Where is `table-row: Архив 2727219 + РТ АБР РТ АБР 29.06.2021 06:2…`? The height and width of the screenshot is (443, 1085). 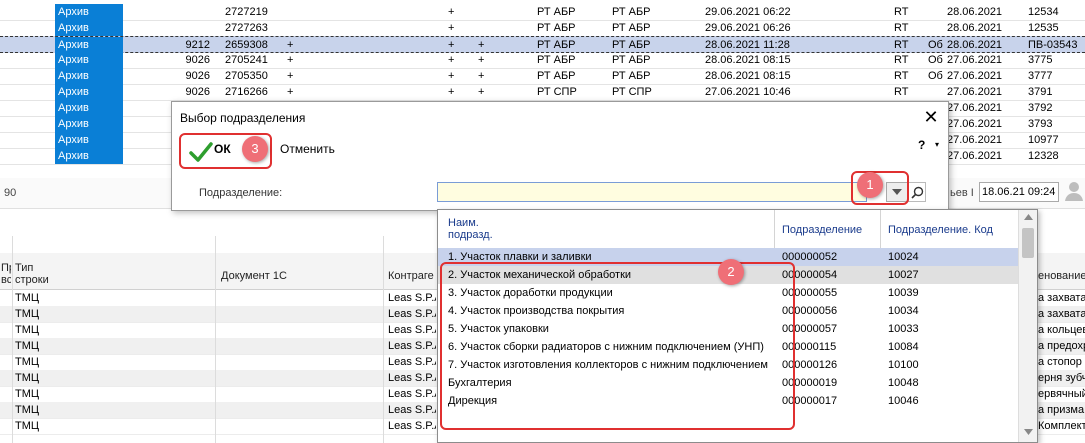
table-row: Архив 2727219 + РТ АБР РТ АБР 29.06.2021 06:2… is located at coordinates (542, 12).